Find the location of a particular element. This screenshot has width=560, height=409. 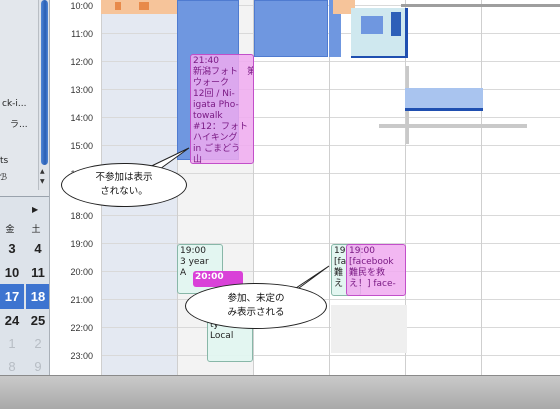

empty-slot is located at coordinates (369, 329).